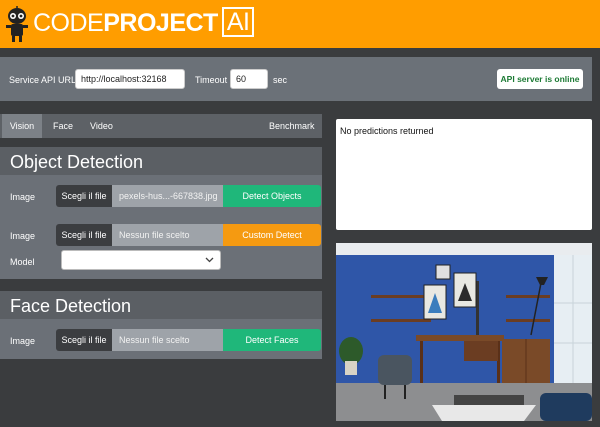  Describe the element at coordinates (211, 80) in the screenshot. I see `timeout-label: Timeout` at that location.